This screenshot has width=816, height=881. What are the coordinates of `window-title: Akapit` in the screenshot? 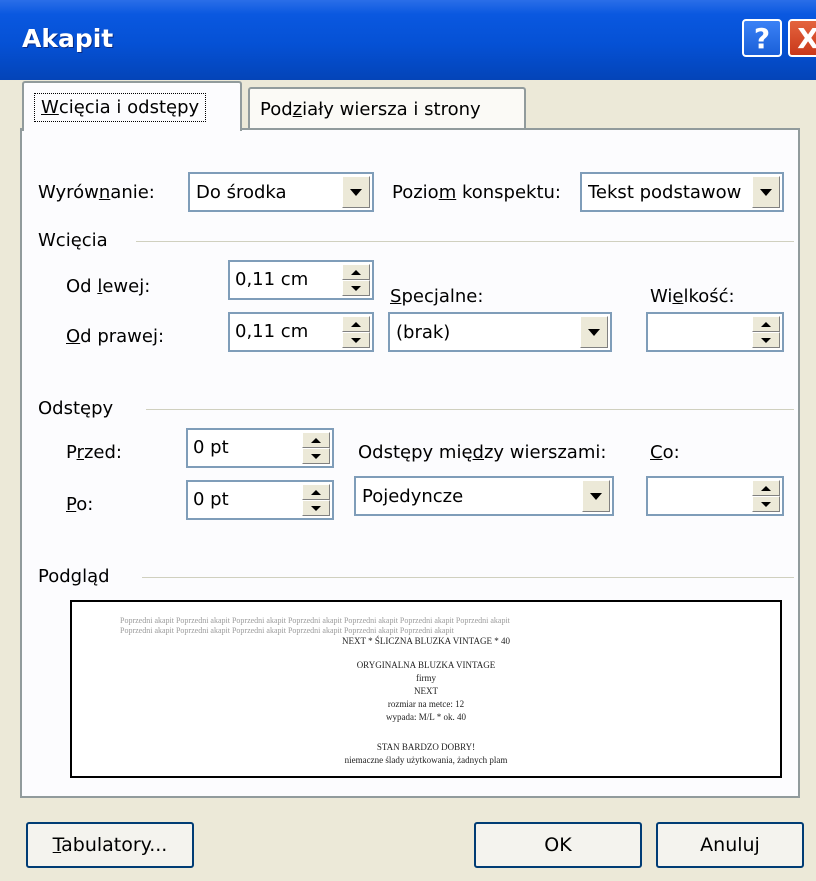 It's located at (68, 38).